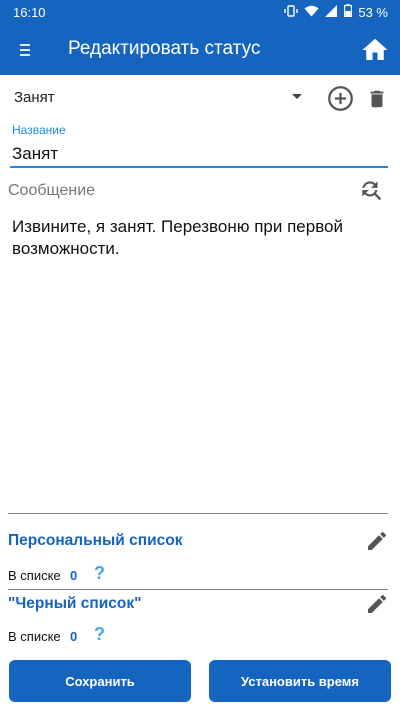 This screenshot has height=711, width=400. I want to click on status-dropdown: Занят, so click(158, 98).